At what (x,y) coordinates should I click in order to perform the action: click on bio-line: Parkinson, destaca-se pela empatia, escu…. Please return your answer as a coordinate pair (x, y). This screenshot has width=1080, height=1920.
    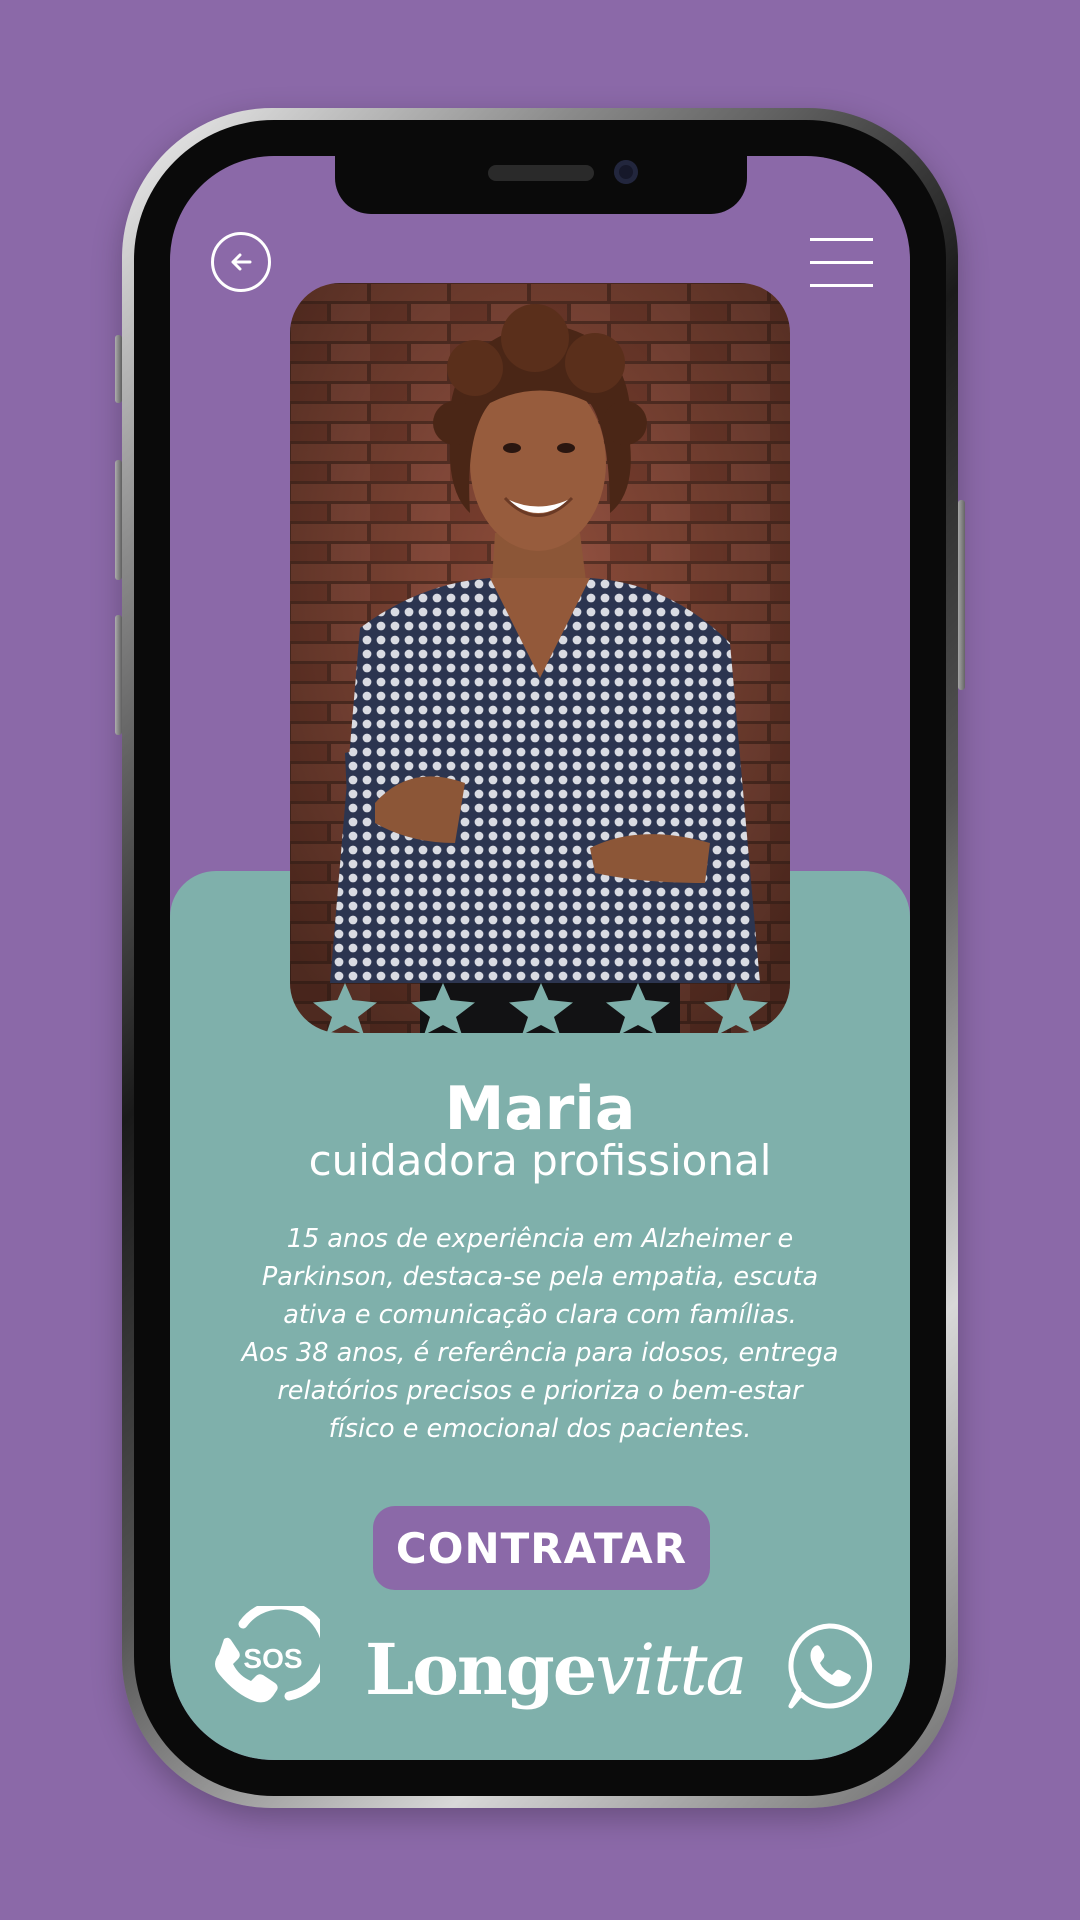
    Looking at the image, I should click on (540, 1277).